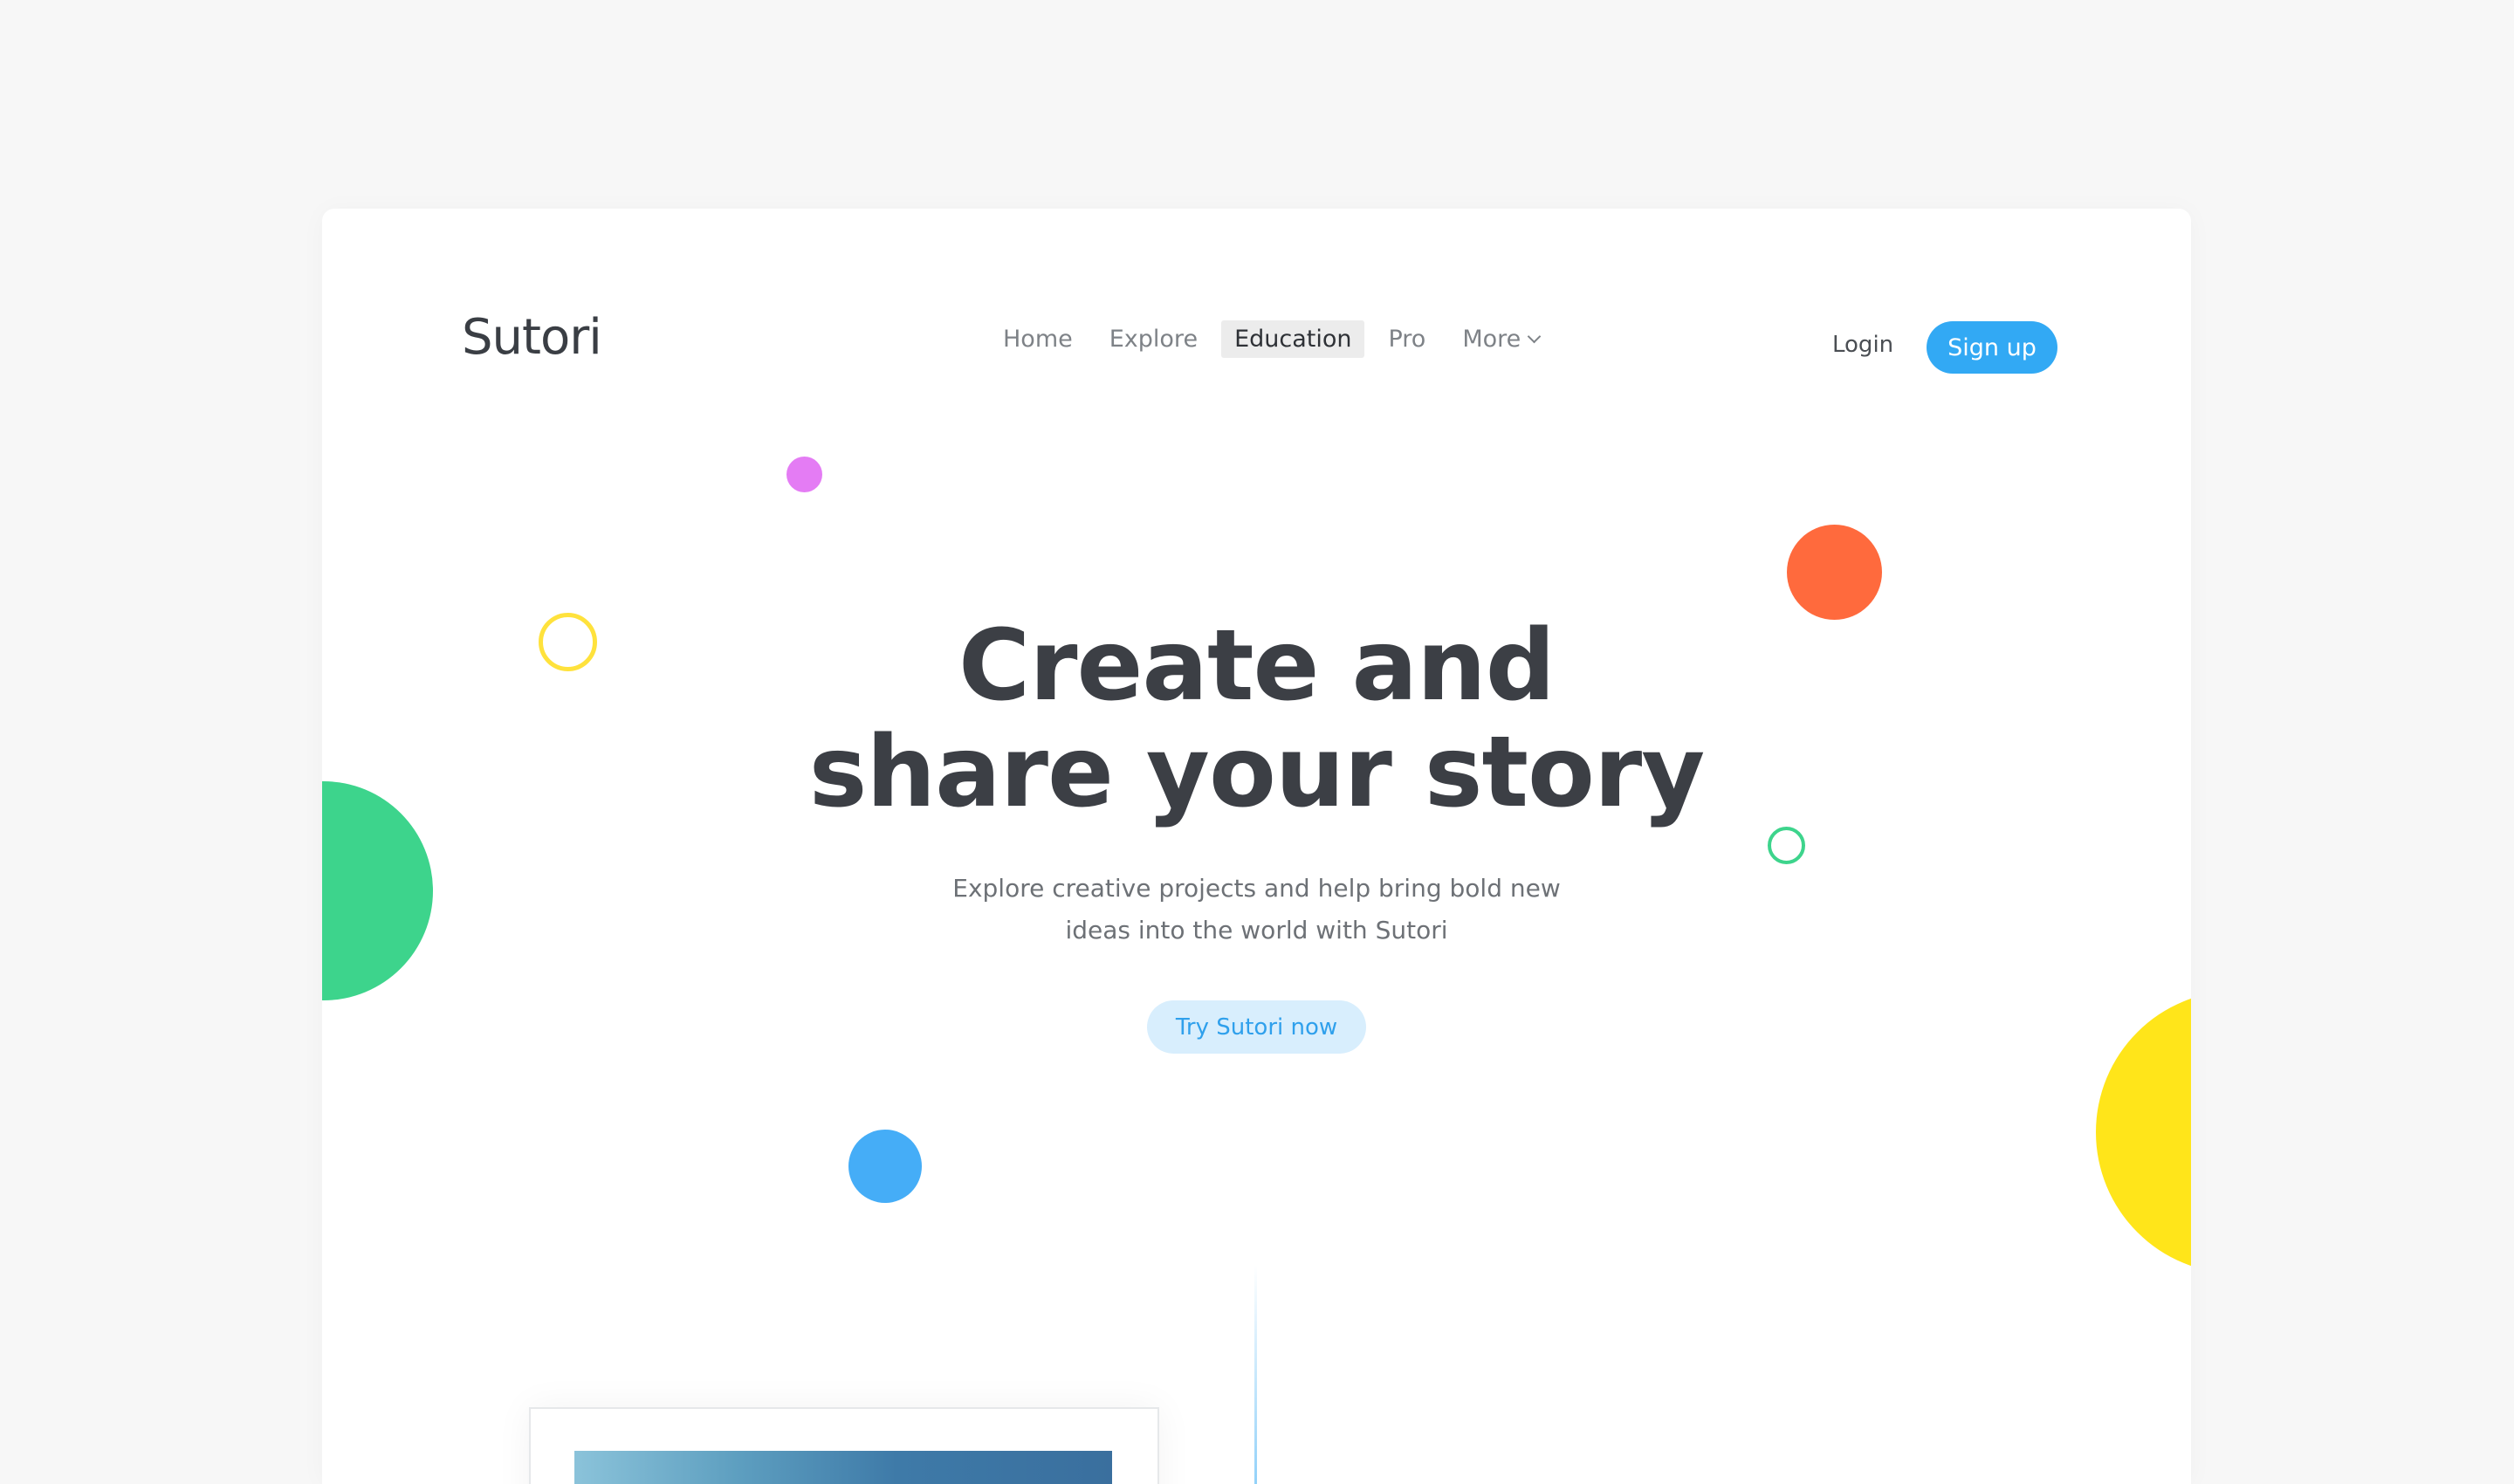 This screenshot has height=1484, width=2514. Describe the element at coordinates (1491, 339) in the screenshot. I see `nav-item-label: More` at that location.